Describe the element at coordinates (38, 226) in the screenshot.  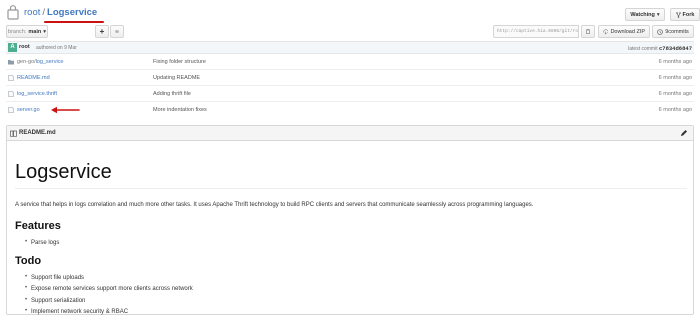
I see `features-heading: Features` at that location.